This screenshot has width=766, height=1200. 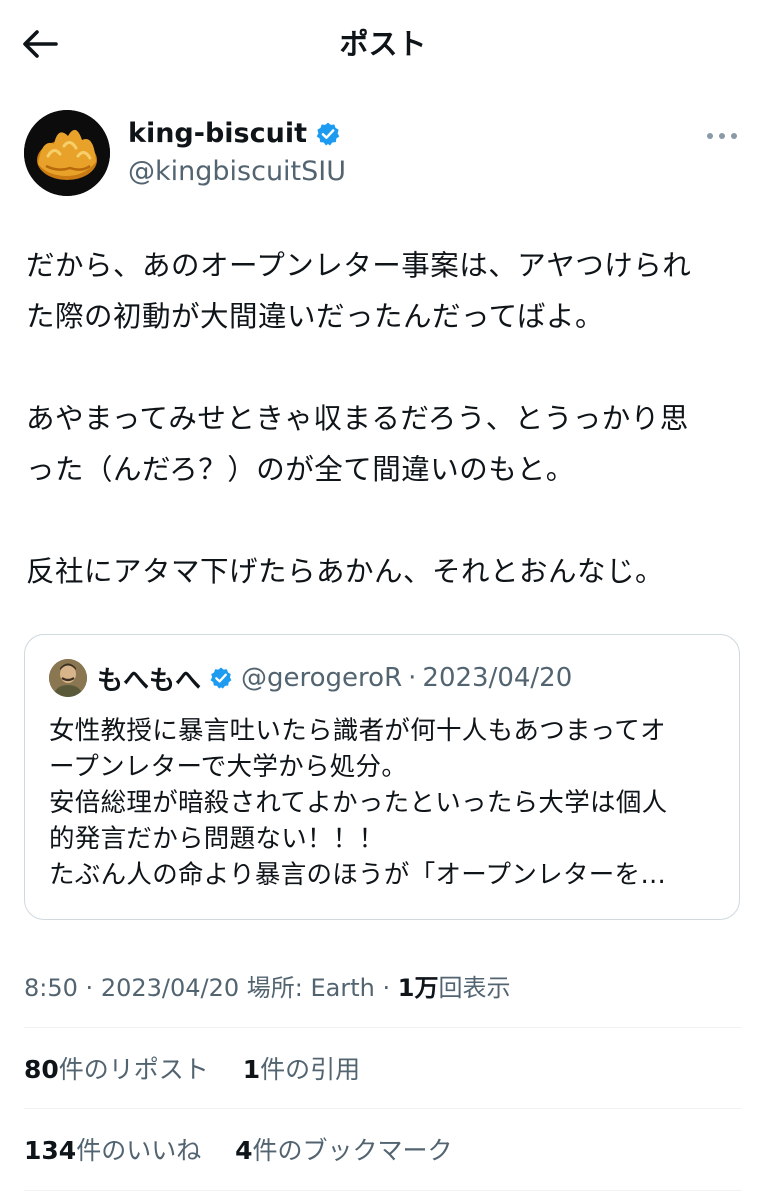 I want to click on quoted-author-handle: @gerogeroR, so click(x=321, y=678).